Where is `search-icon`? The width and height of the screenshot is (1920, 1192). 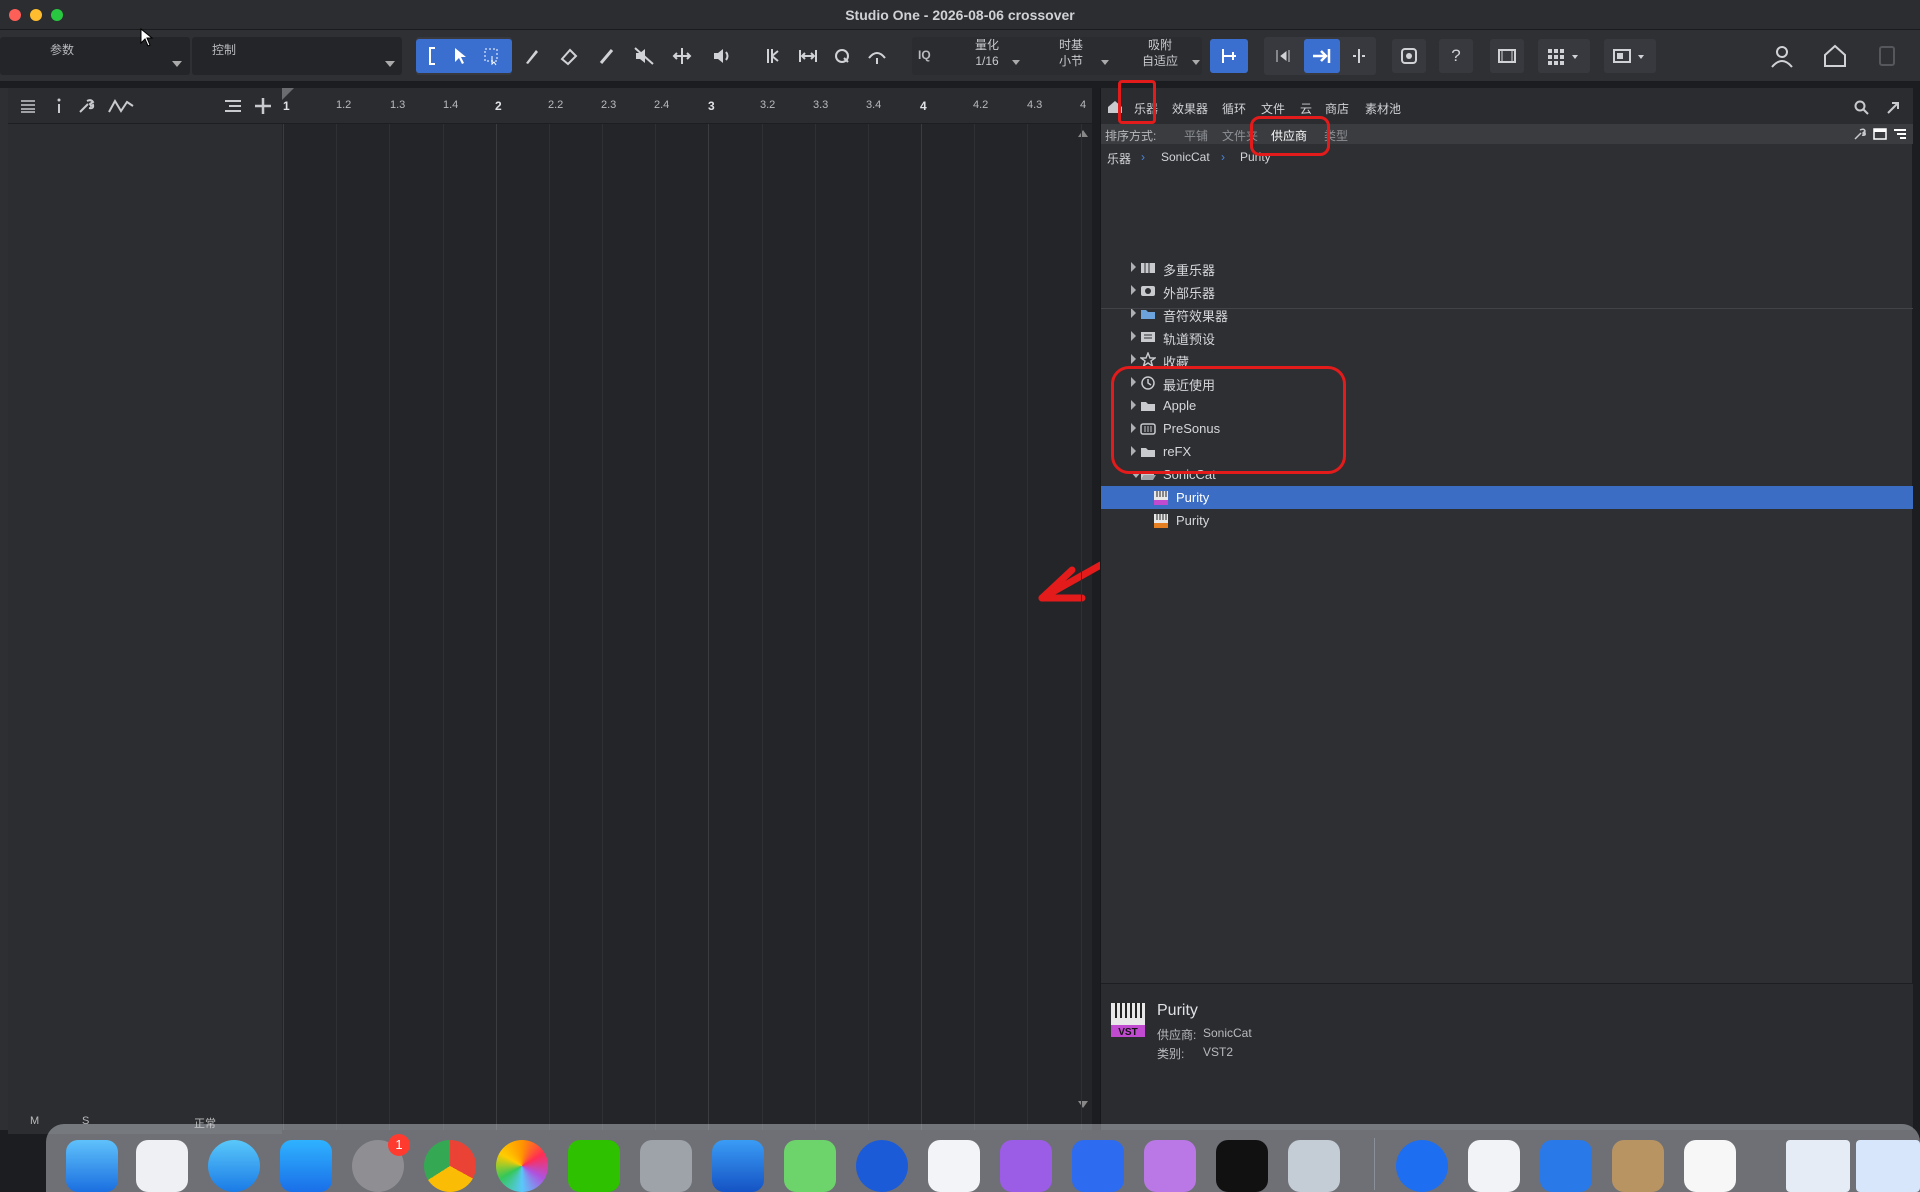
search-icon is located at coordinates (1862, 108).